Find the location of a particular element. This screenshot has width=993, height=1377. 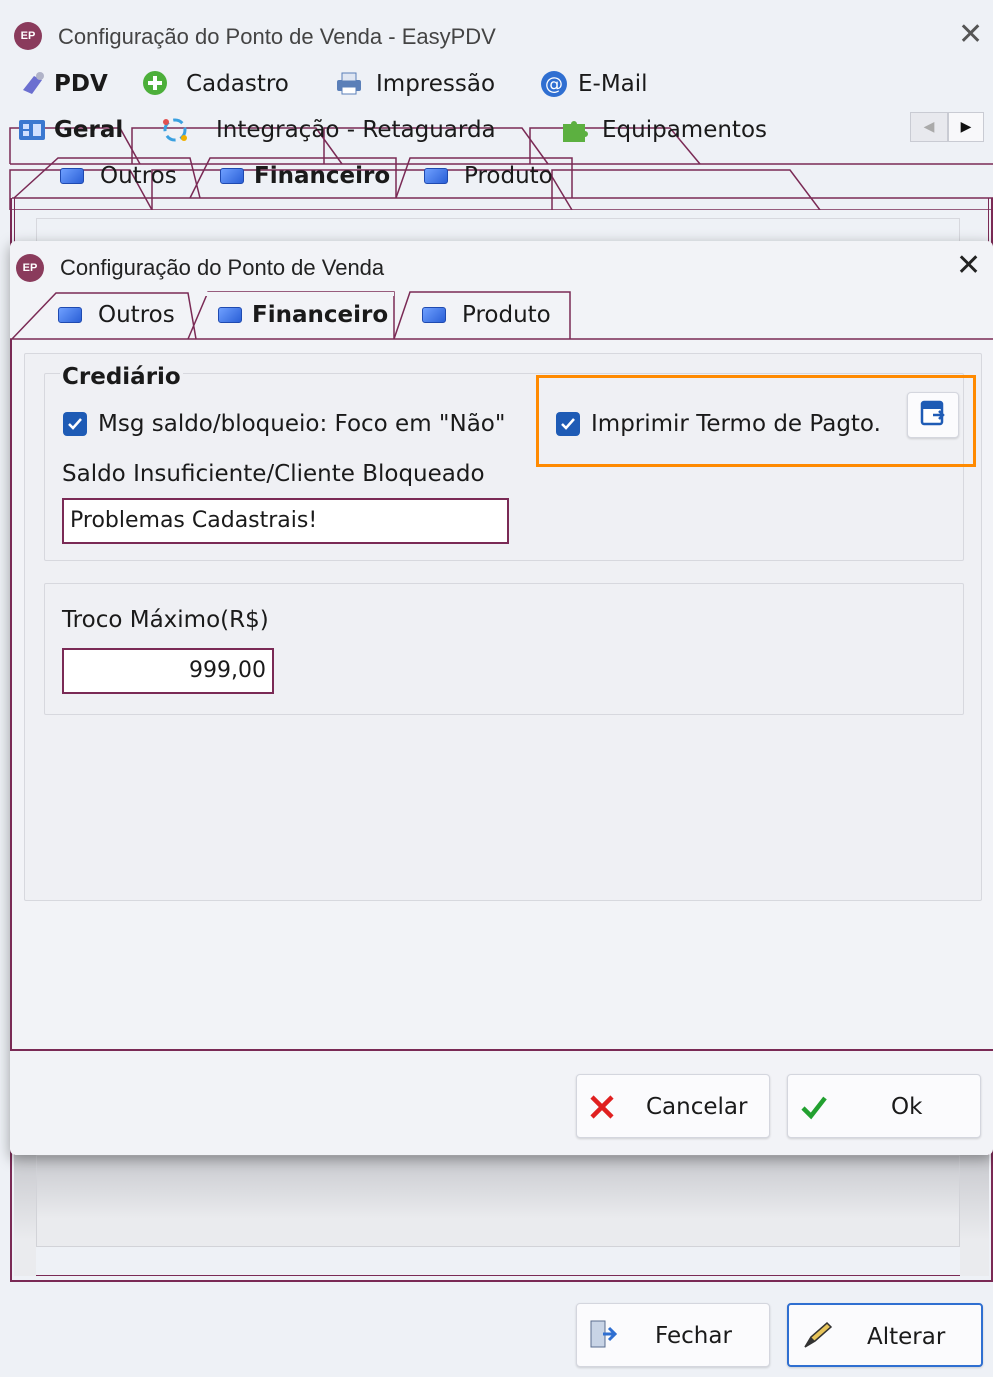

close-icon: ✕ is located at coordinates (970, 35).